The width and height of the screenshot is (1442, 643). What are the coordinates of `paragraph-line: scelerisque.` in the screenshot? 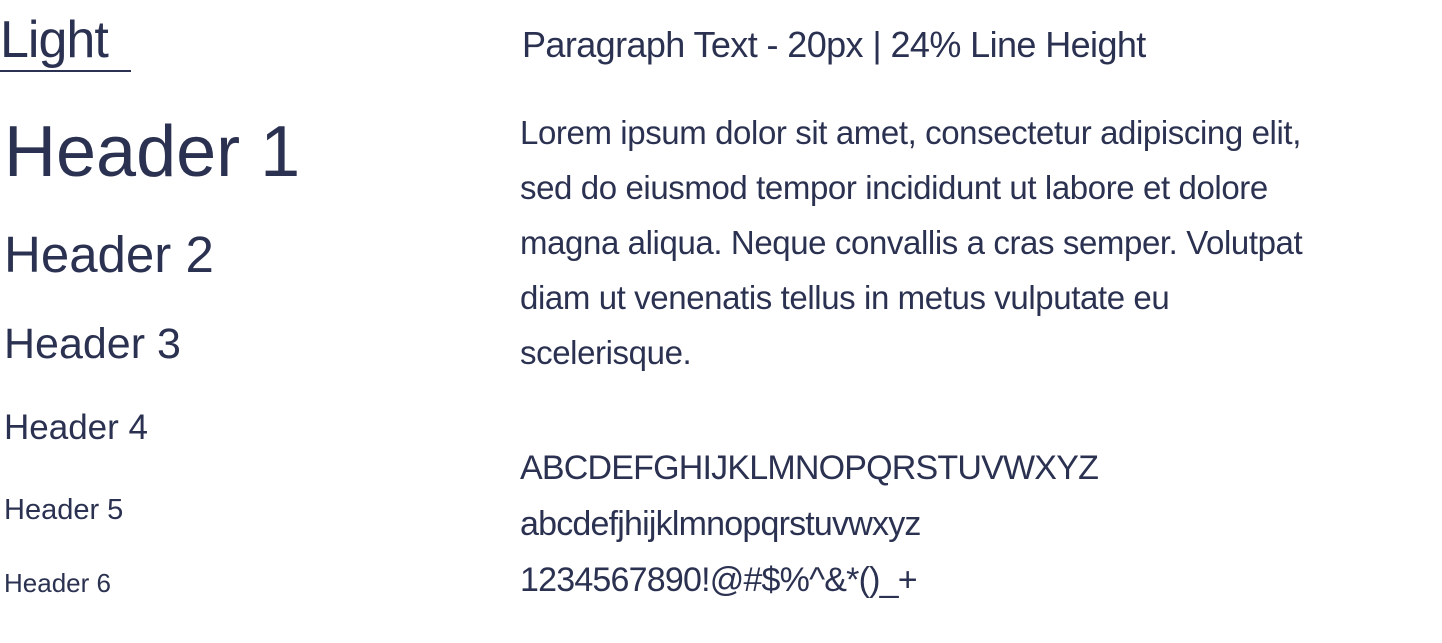 It's located at (606, 352).